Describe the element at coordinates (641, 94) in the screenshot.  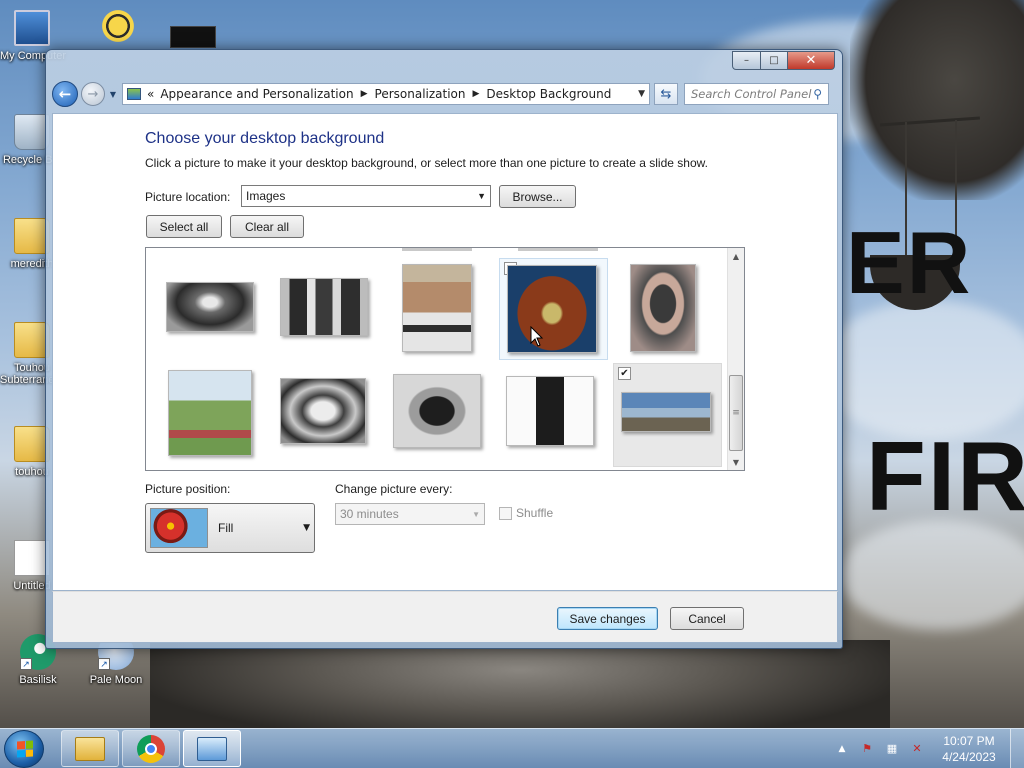
I see `address-dropdown-icon: ▼` at that location.